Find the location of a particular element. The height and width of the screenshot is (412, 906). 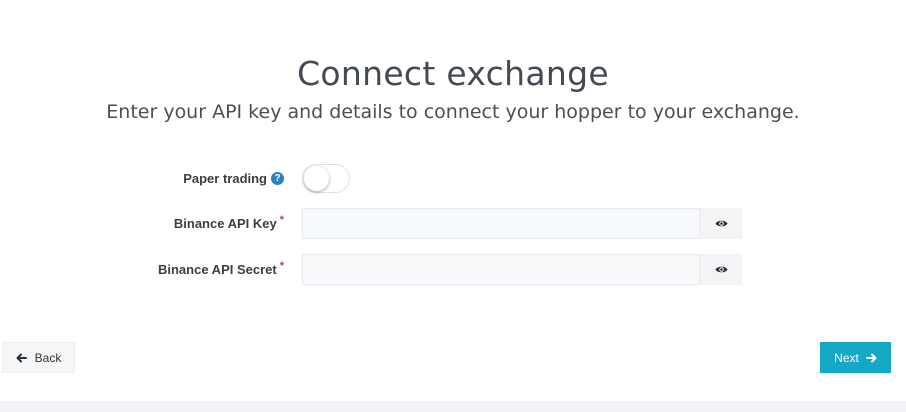

next-label: Next is located at coordinates (846, 357).